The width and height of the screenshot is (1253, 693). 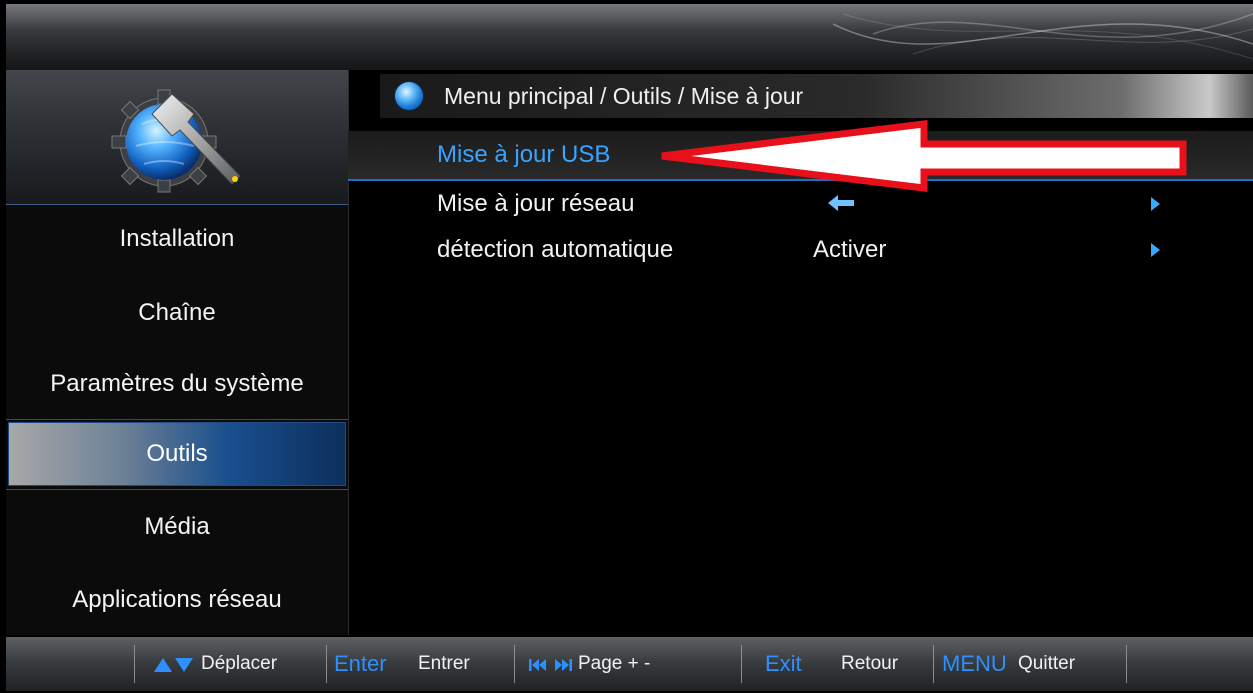 What do you see at coordinates (629, 37) in the screenshot?
I see `top-banner` at bounding box center [629, 37].